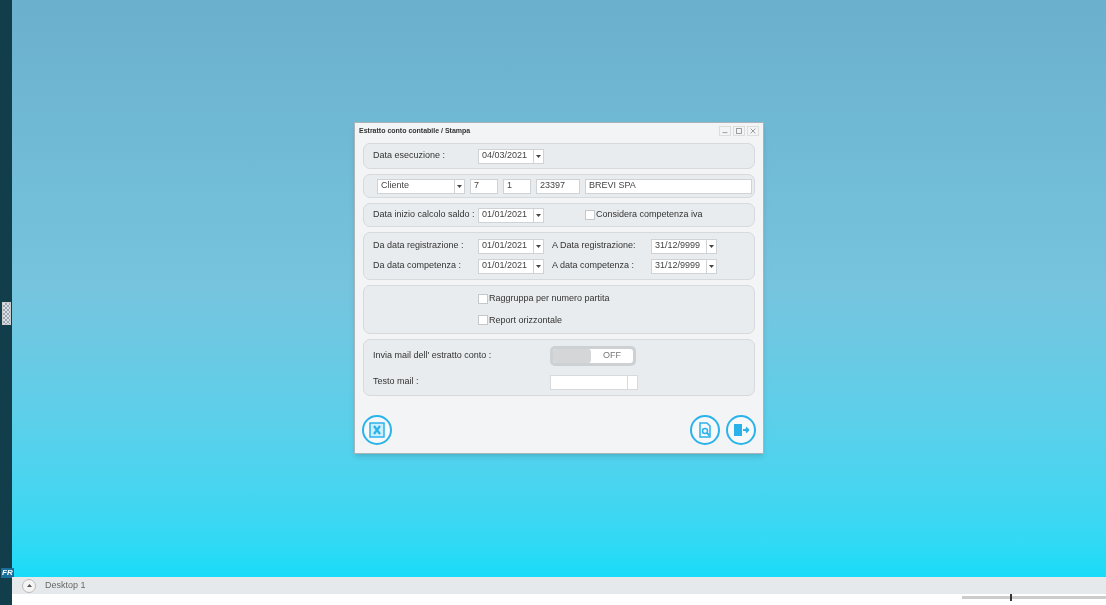 The height and width of the screenshot is (605, 1106). What do you see at coordinates (753, 131) in the screenshot?
I see `close-icon` at bounding box center [753, 131].